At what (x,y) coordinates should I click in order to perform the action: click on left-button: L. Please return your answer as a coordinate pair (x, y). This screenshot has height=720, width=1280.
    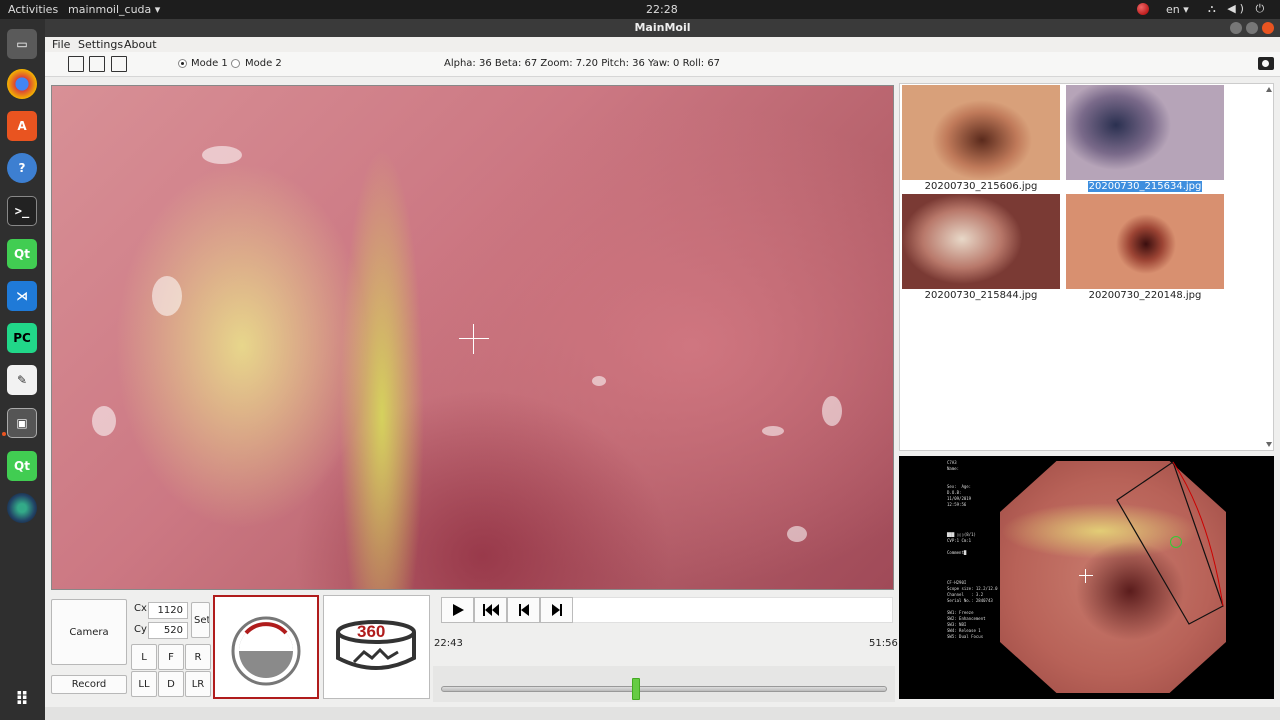
    Looking at the image, I should click on (144, 657).